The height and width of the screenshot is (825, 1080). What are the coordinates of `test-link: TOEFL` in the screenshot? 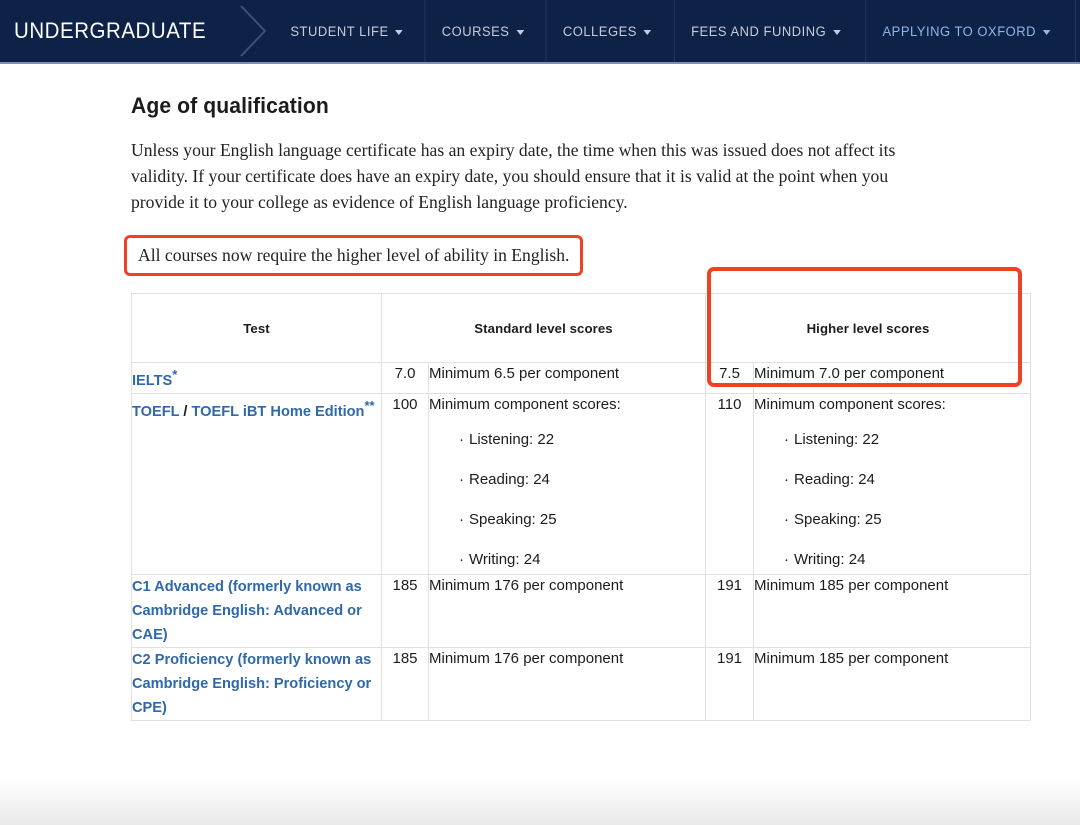 It's located at (155, 412).